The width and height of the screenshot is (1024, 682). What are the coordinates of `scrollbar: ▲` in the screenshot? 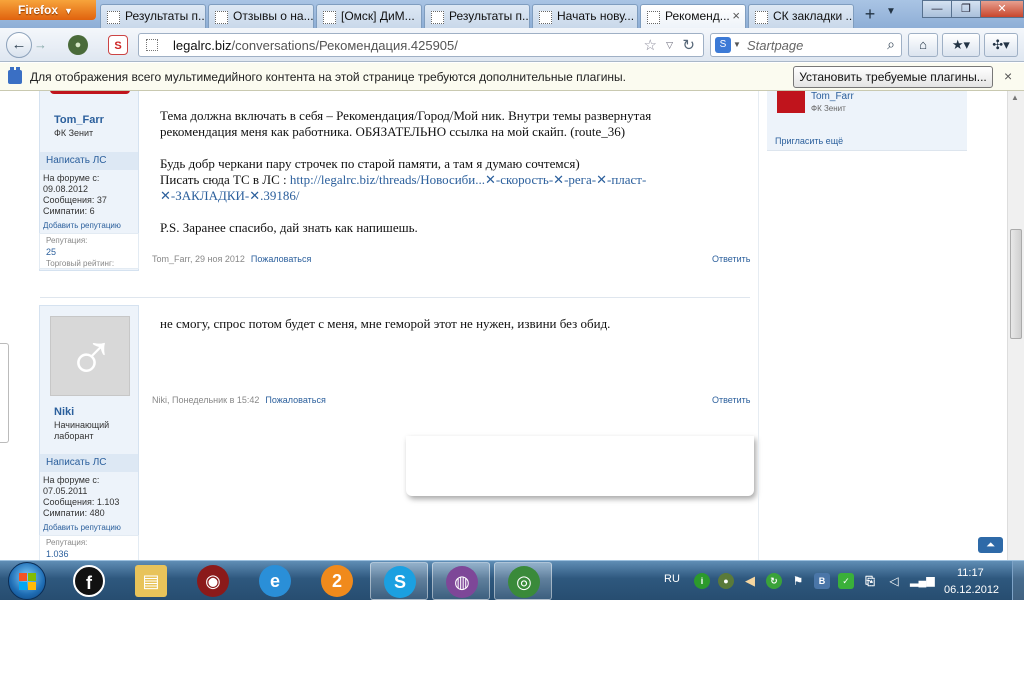 It's located at (1015, 325).